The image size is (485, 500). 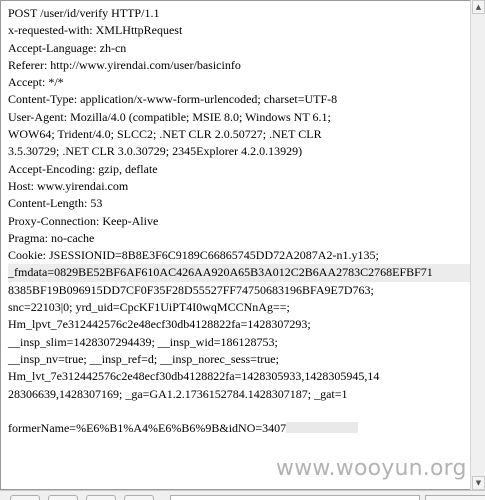 I want to click on request-line: POST /user/id/verify HTTP/1.1, so click(x=84, y=13).